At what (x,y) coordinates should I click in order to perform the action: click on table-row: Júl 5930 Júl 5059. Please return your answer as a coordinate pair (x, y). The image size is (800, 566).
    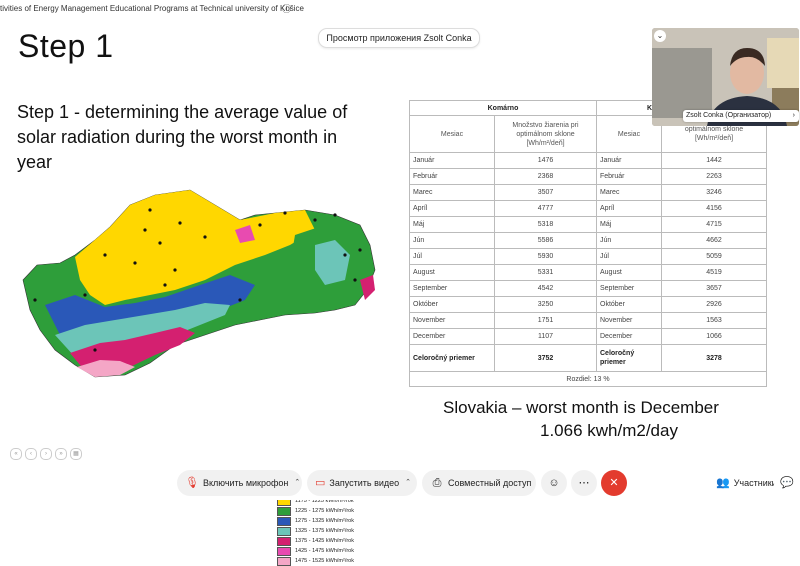
    Looking at the image, I should click on (588, 256).